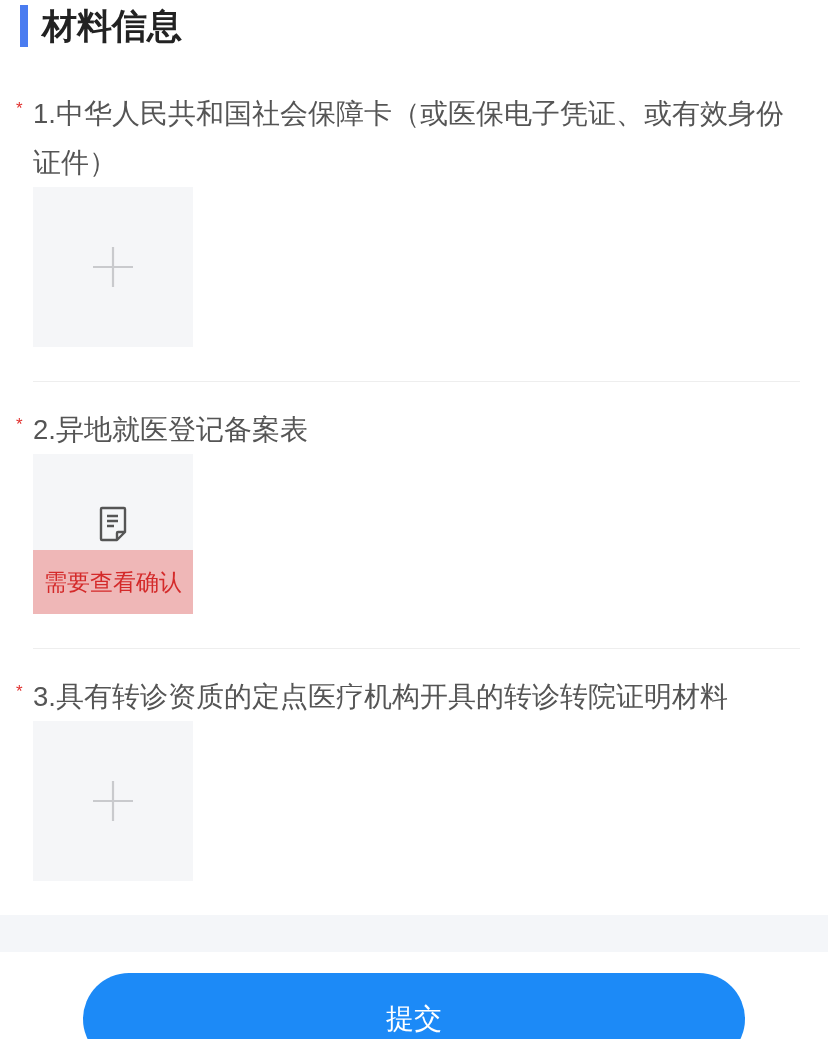  Describe the element at coordinates (113, 582) in the screenshot. I see `review-notice: 需要查看确认` at that location.